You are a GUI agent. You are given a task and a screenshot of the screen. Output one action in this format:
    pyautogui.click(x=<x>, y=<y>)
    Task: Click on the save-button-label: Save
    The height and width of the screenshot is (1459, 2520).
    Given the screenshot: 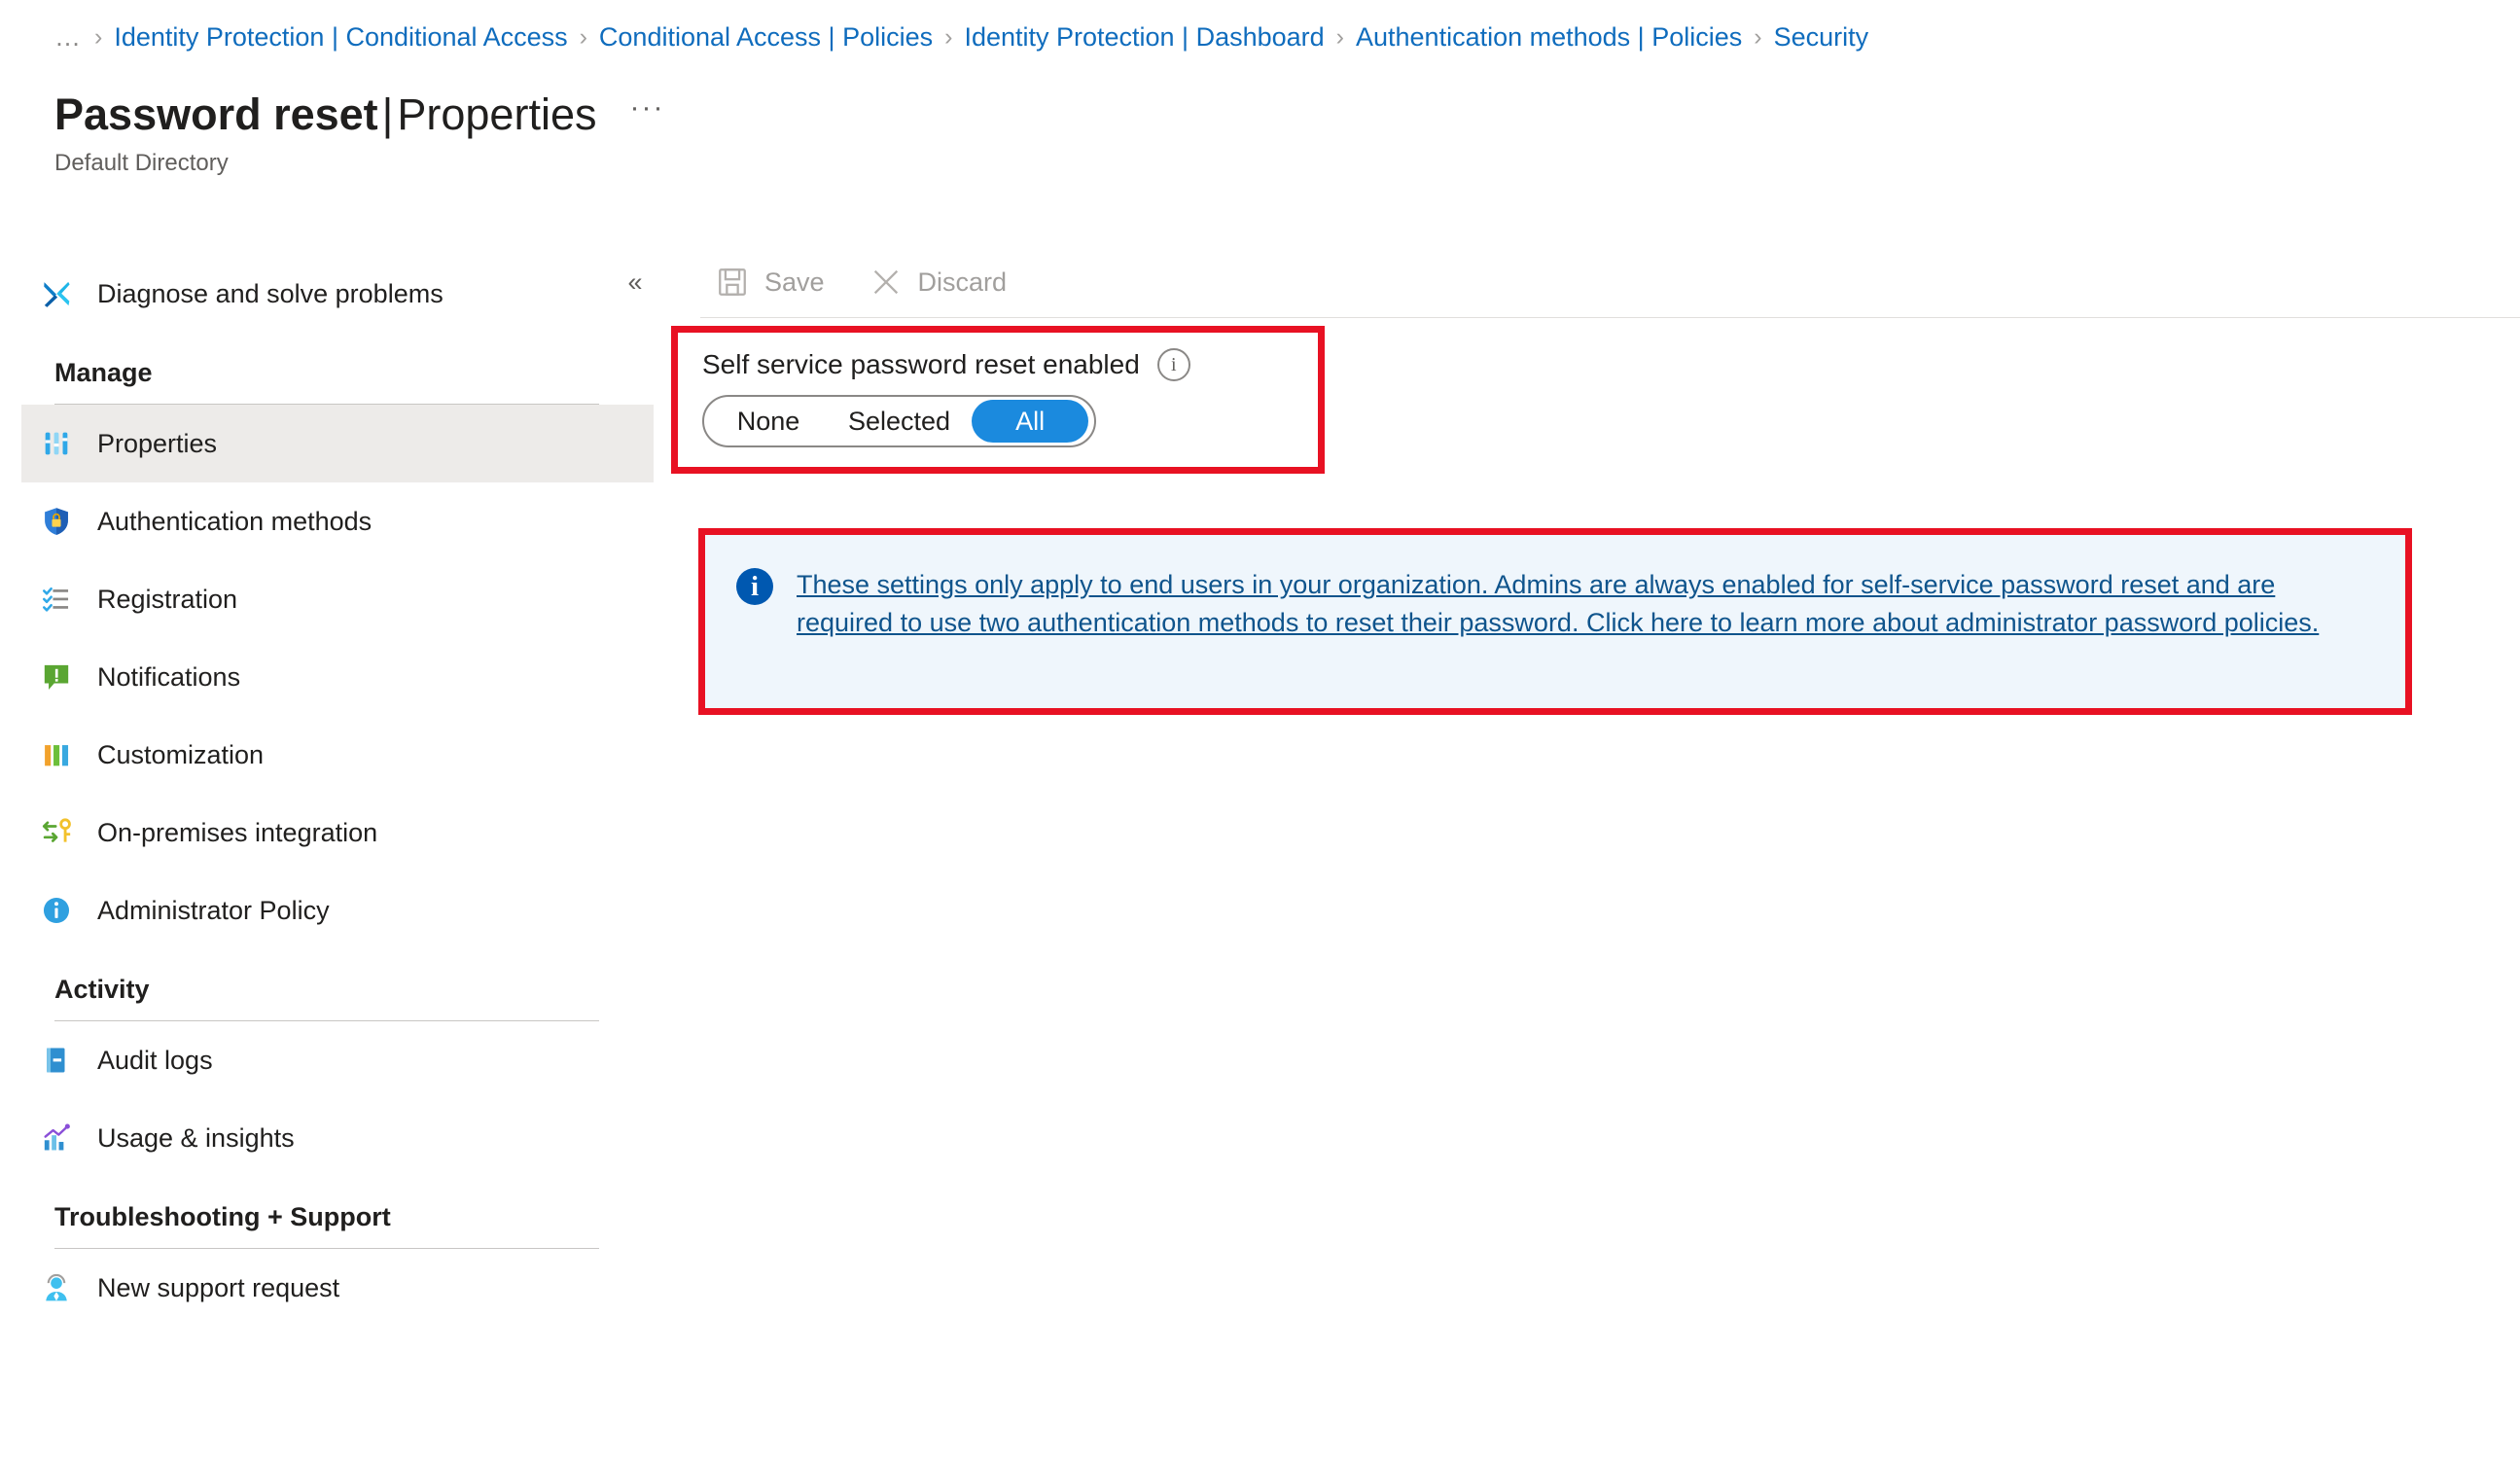 What is the action you would take?
    pyautogui.click(x=794, y=282)
    